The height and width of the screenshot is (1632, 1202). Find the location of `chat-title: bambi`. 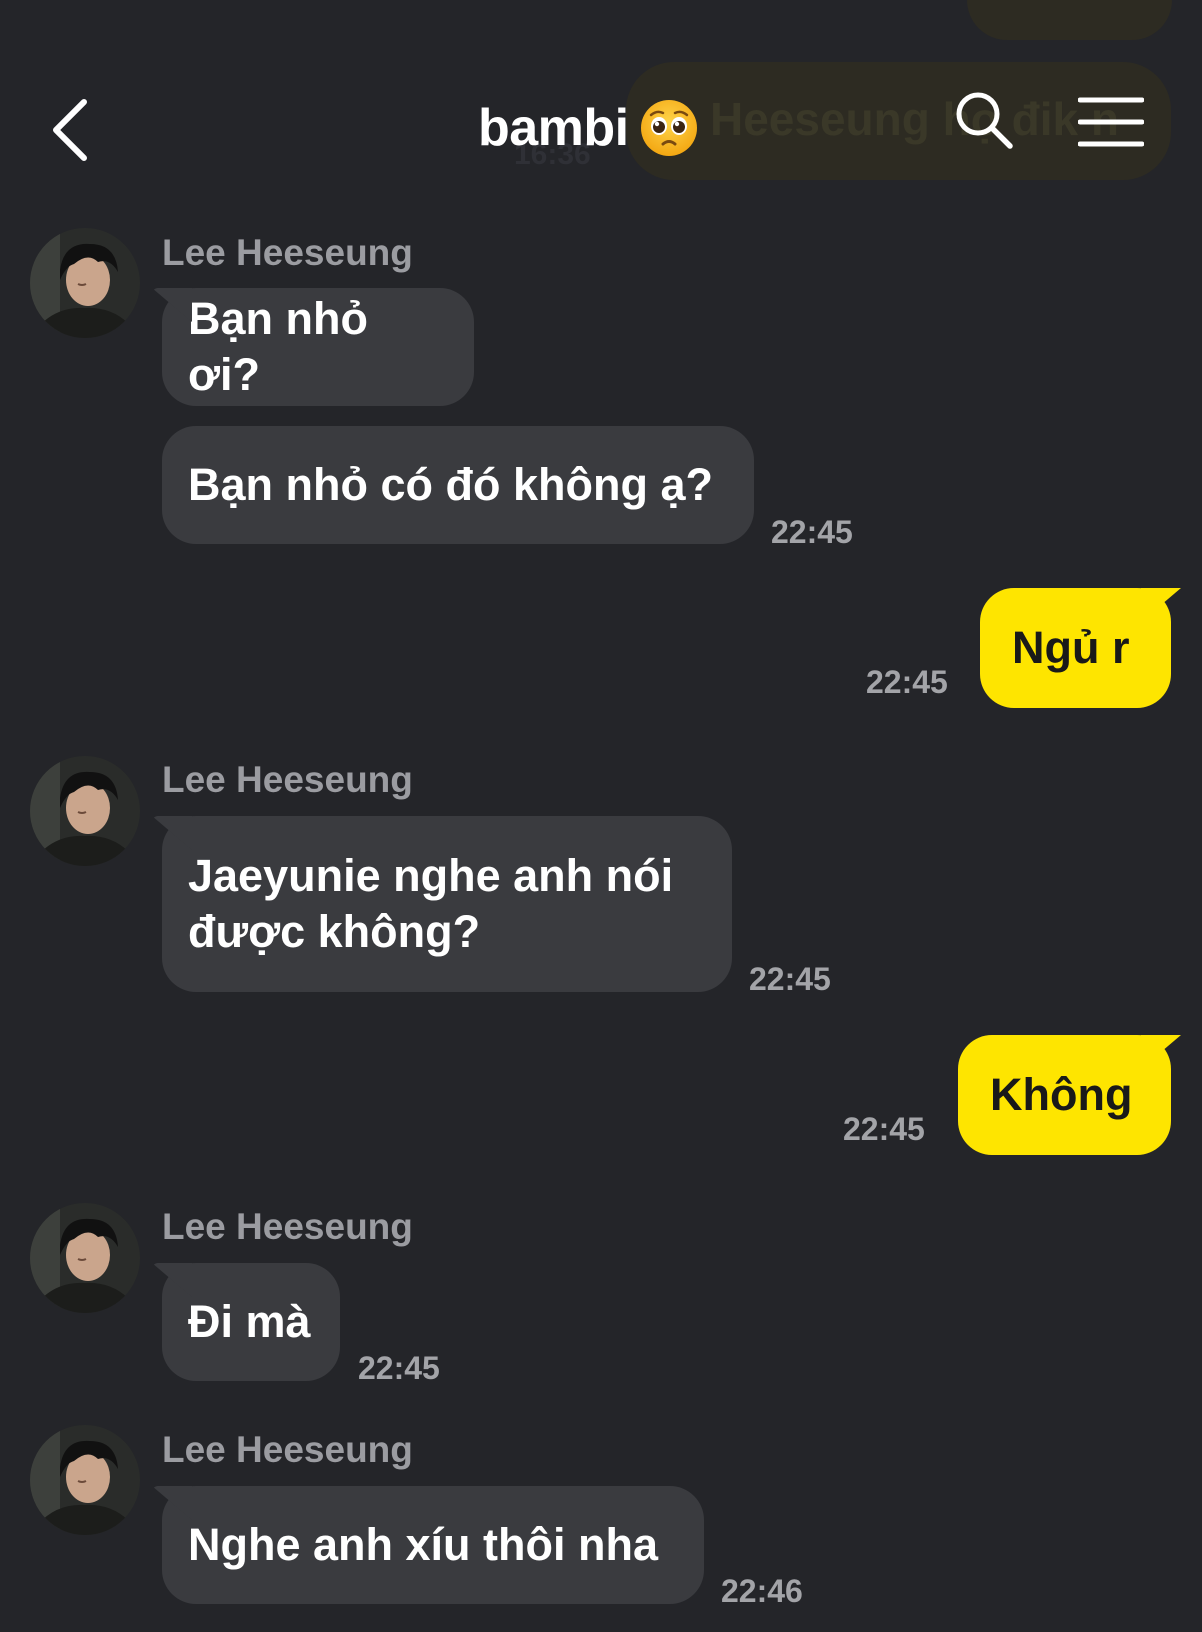

chat-title: bambi is located at coordinates (588, 128).